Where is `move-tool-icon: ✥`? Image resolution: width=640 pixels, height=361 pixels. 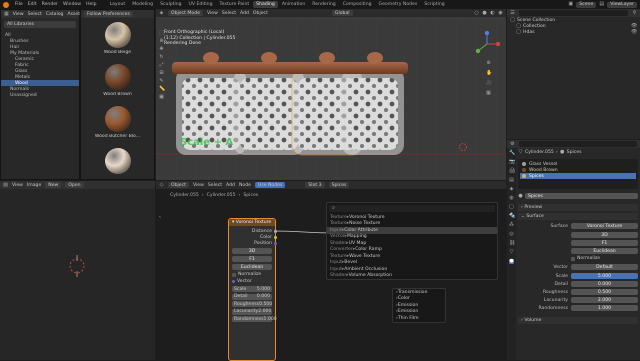 move-tool-icon: ✥ is located at coordinates (161, 49).